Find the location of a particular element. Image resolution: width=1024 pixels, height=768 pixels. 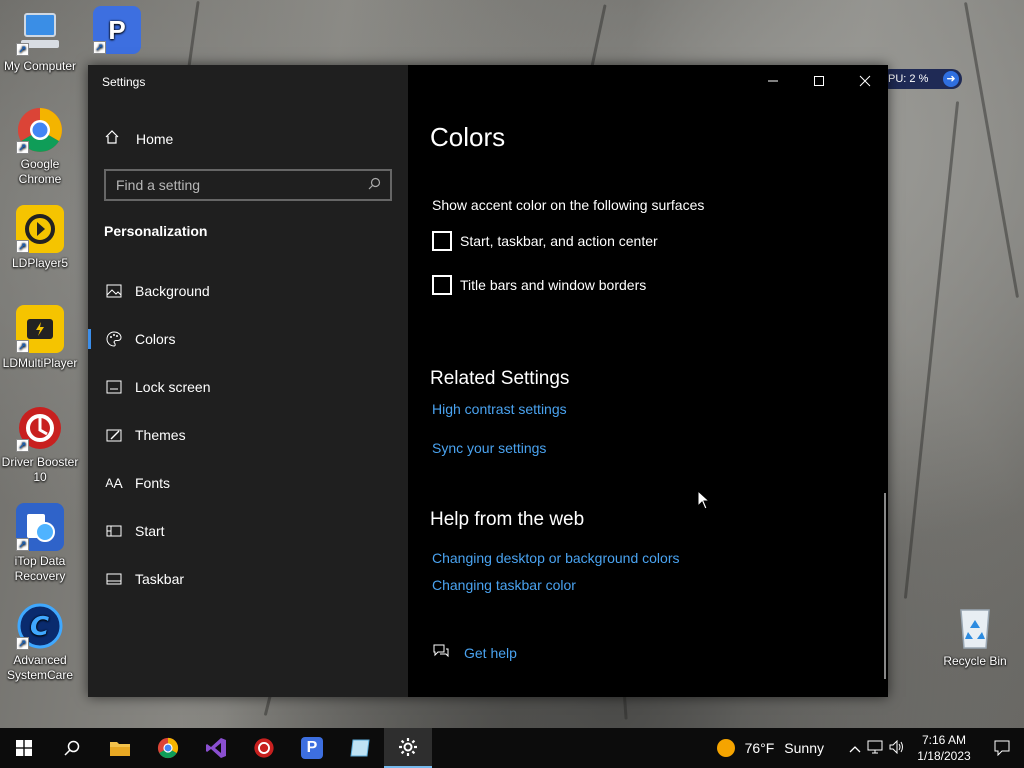

maximize-button is located at coordinates (819, 81).